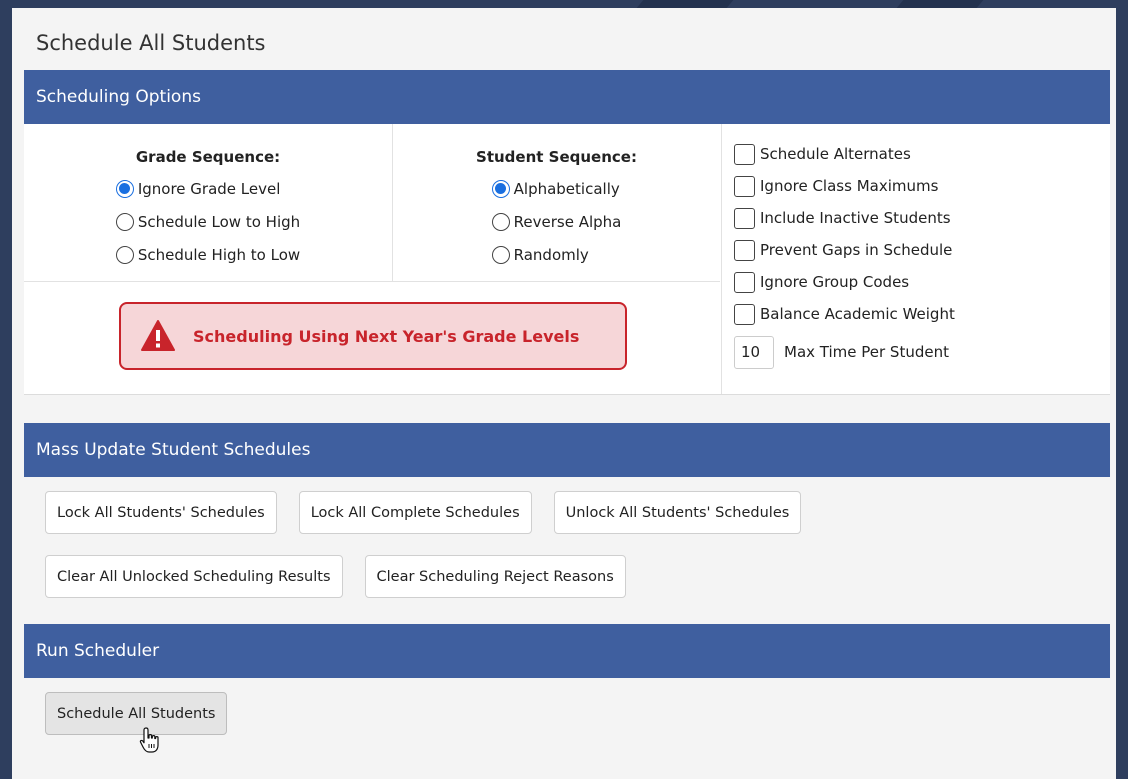 This screenshot has height=779, width=1128. I want to click on radio-label: Schedule Low to High, so click(219, 221).